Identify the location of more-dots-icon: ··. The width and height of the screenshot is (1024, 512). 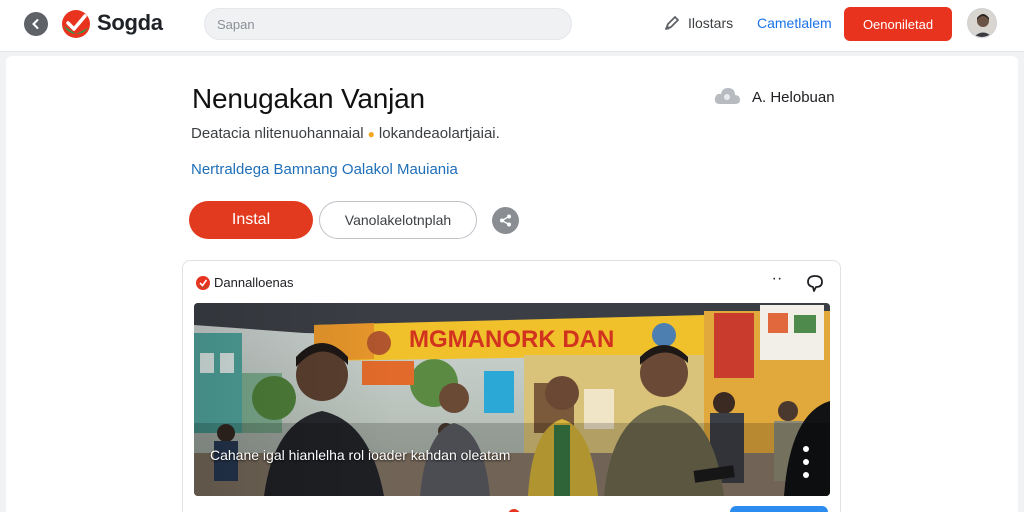
(777, 281).